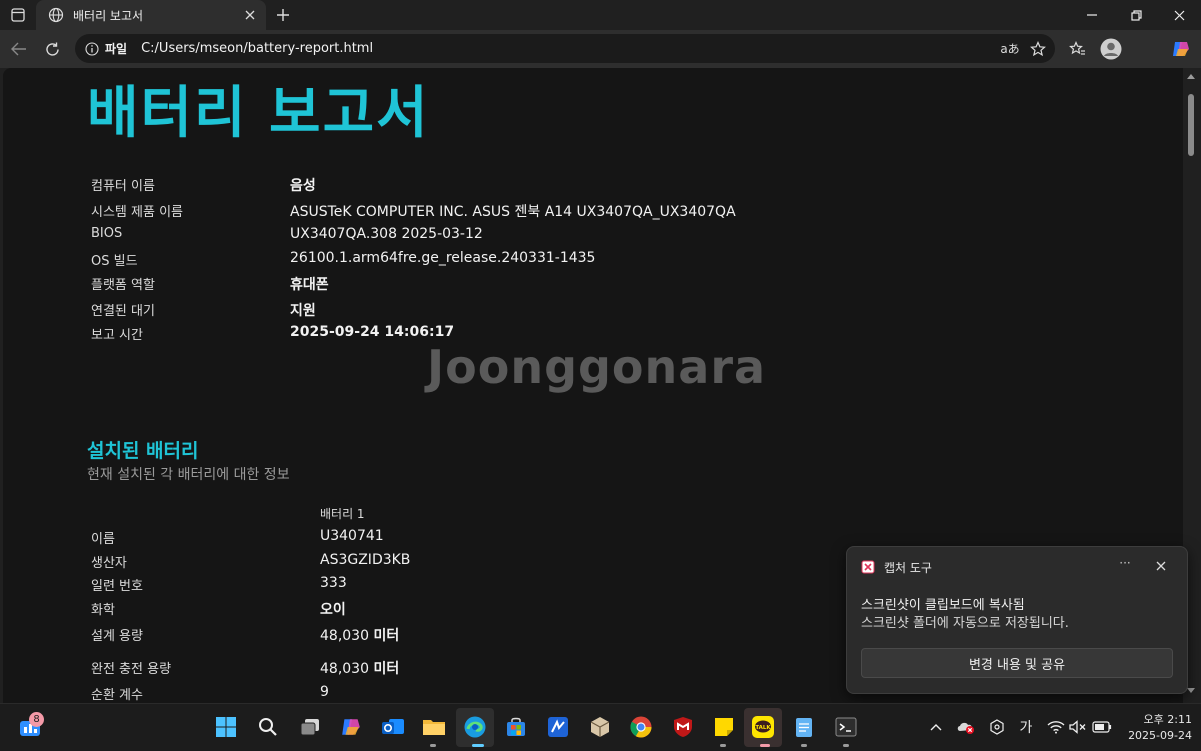 This screenshot has height=751, width=1201. I want to click on chrome-icon, so click(641, 727).